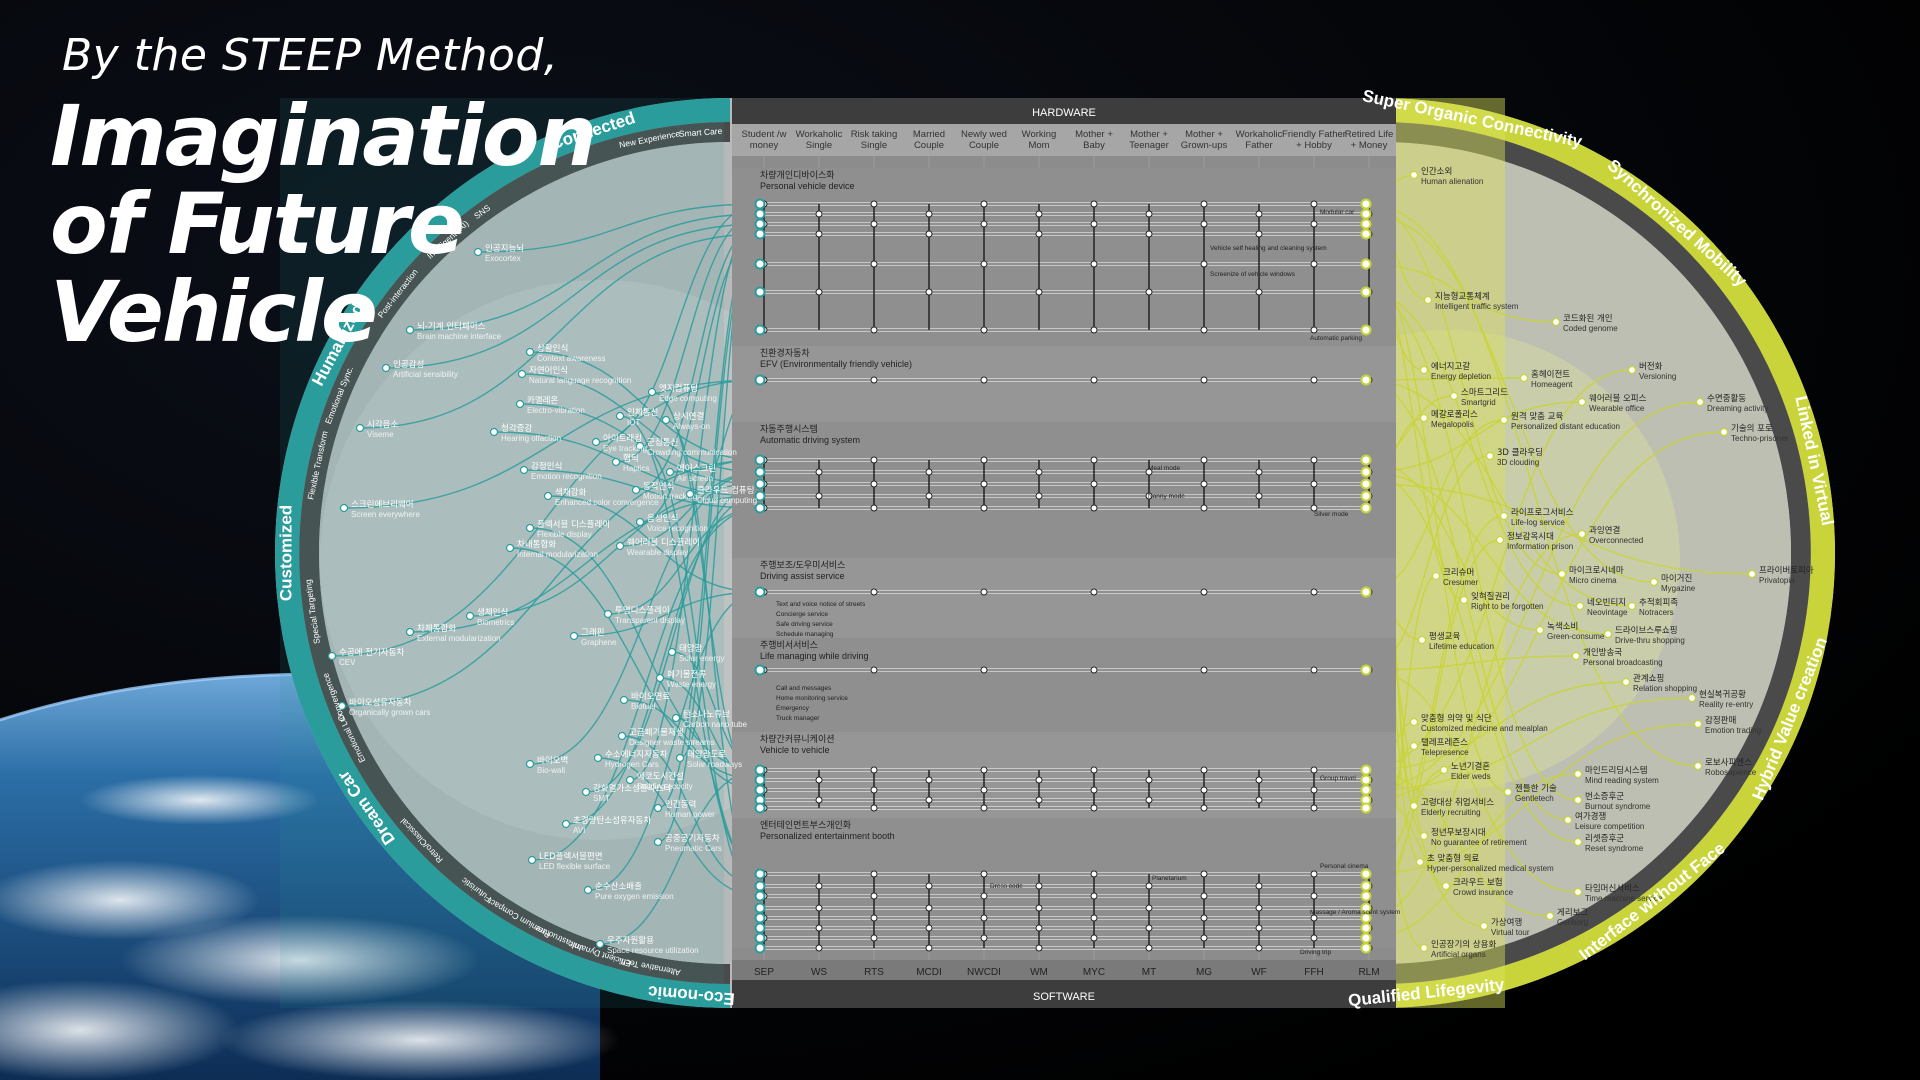 This screenshot has width=1920, height=1080. Describe the element at coordinates (1490, 596) in the screenshot. I see `node-label-kr: 잊혀질권리` at that location.